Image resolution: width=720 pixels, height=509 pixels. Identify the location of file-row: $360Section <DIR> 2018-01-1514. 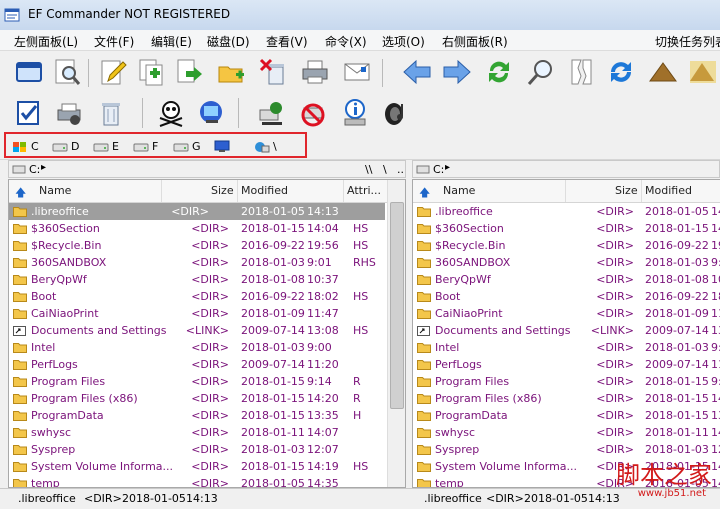
(566, 228).